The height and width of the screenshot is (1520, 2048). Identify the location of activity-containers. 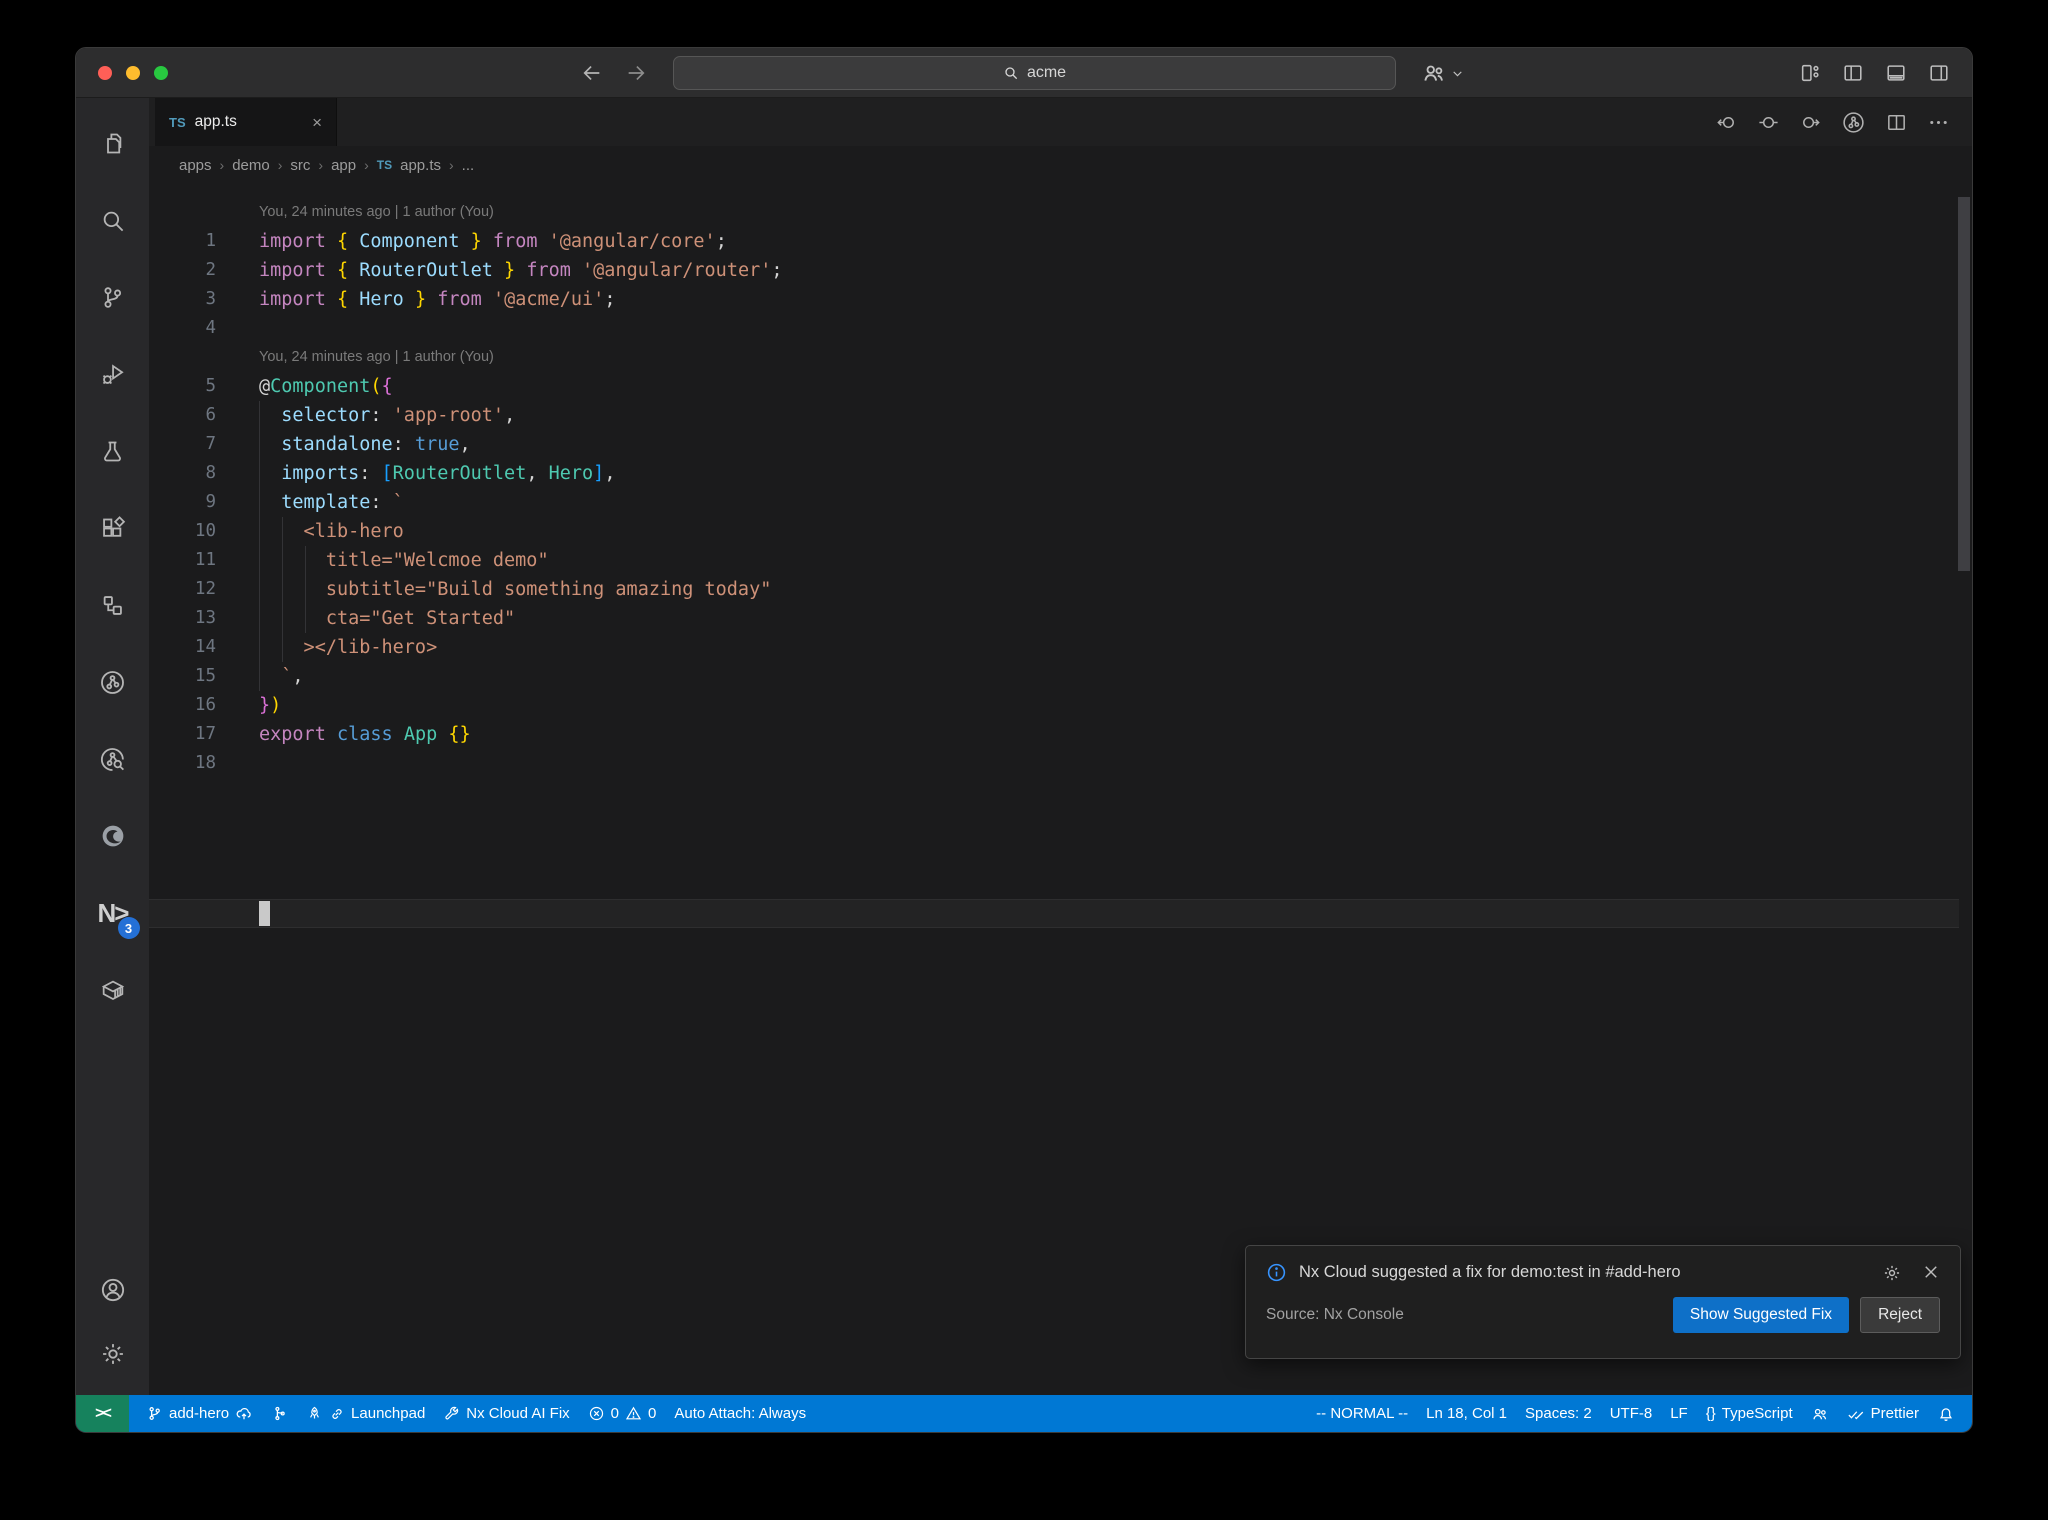
(113, 990).